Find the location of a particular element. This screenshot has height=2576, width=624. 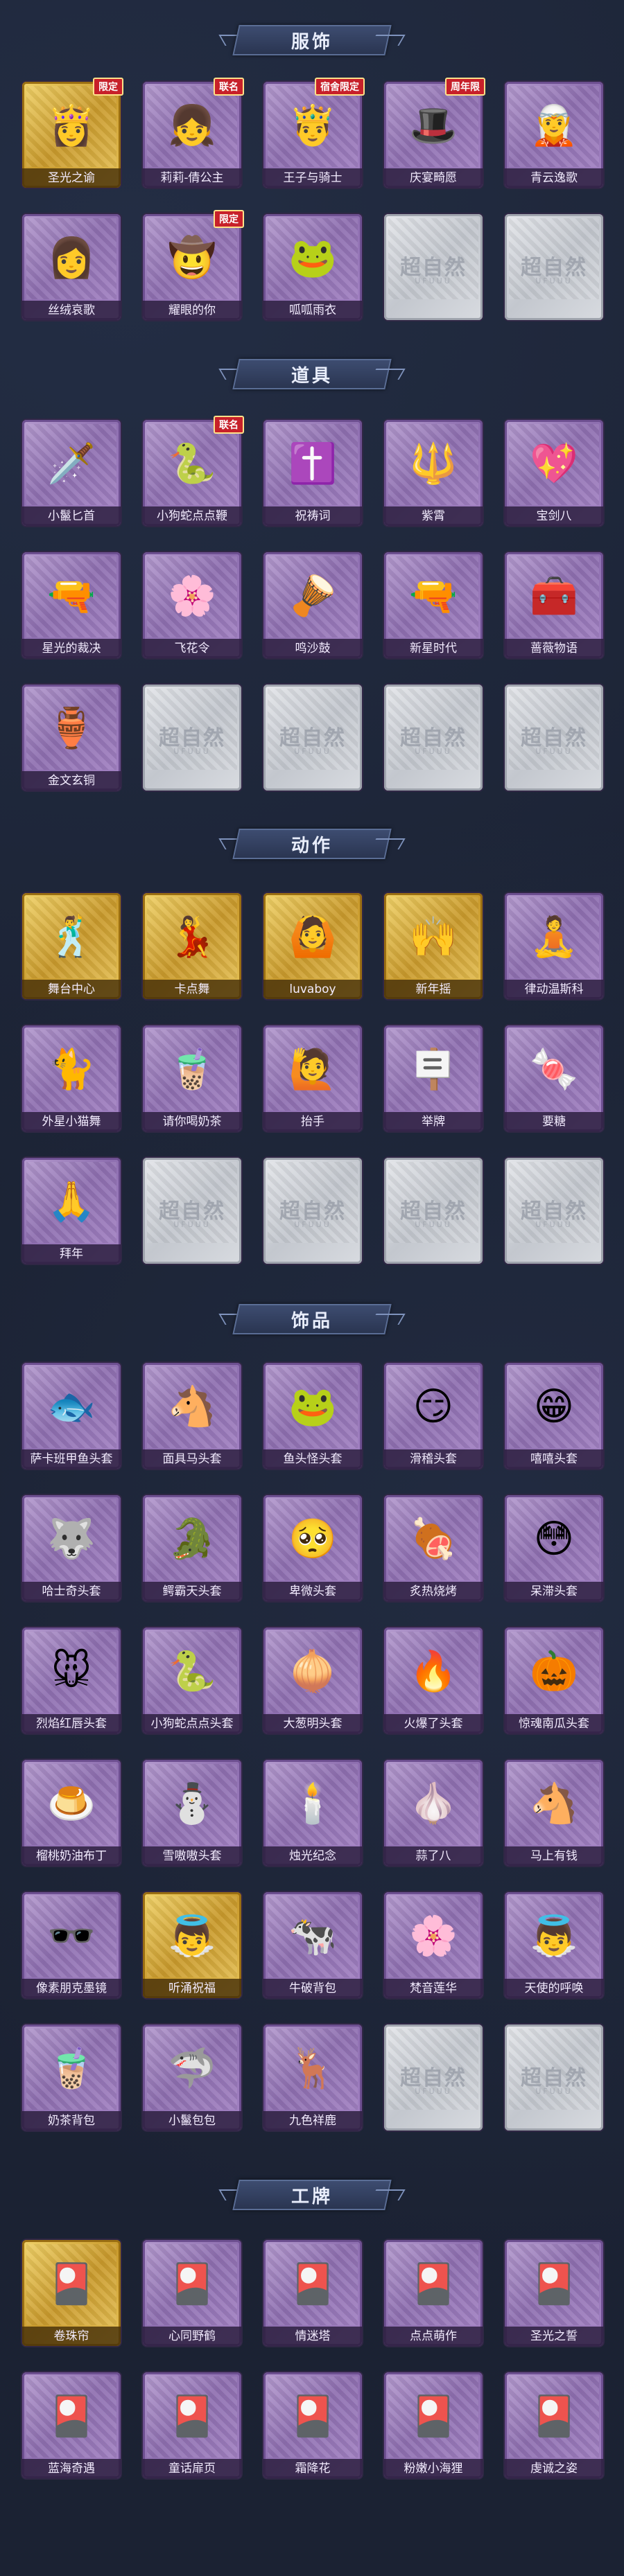

item-card: 🎴 蓝海奇遇 is located at coordinates (71, 2425).